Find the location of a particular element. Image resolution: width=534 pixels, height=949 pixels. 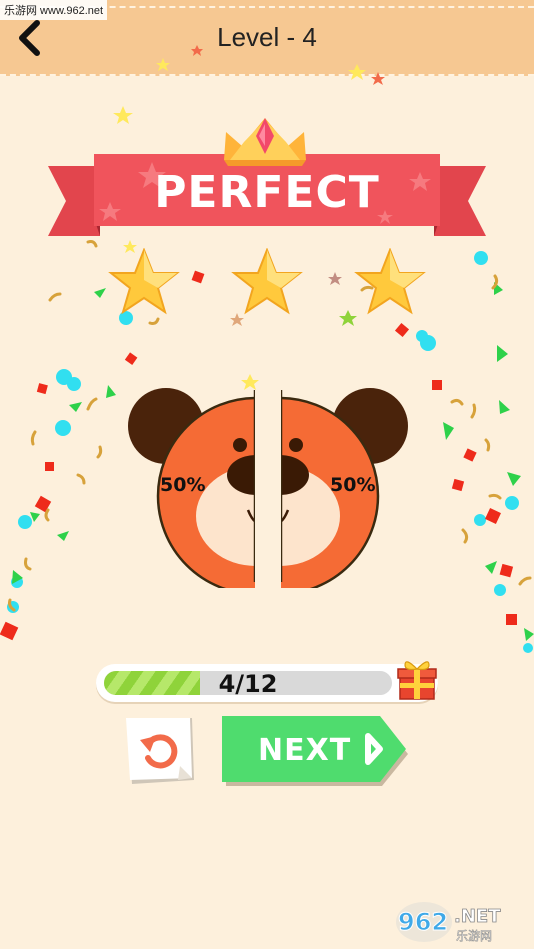

svg-text: 962 is located at coordinates (423, 922).